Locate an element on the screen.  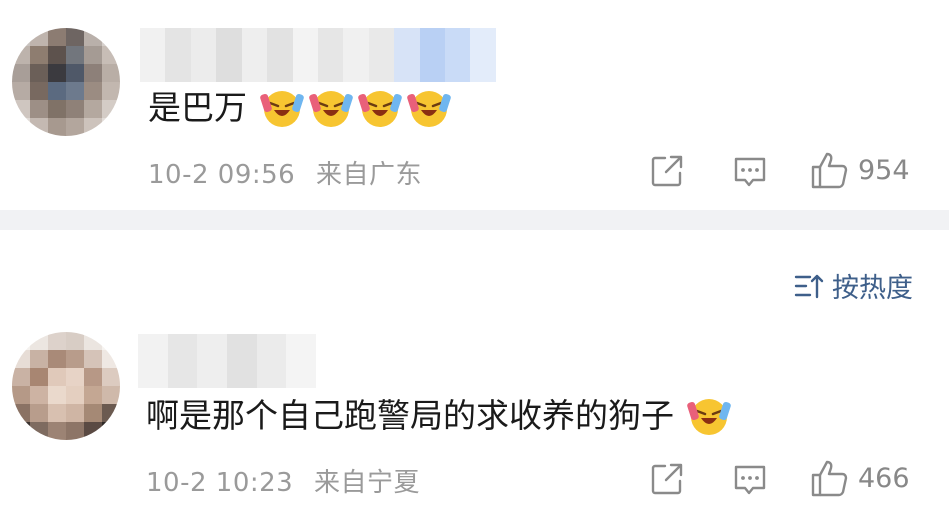
like-button: 954 is located at coordinates (860, 170).